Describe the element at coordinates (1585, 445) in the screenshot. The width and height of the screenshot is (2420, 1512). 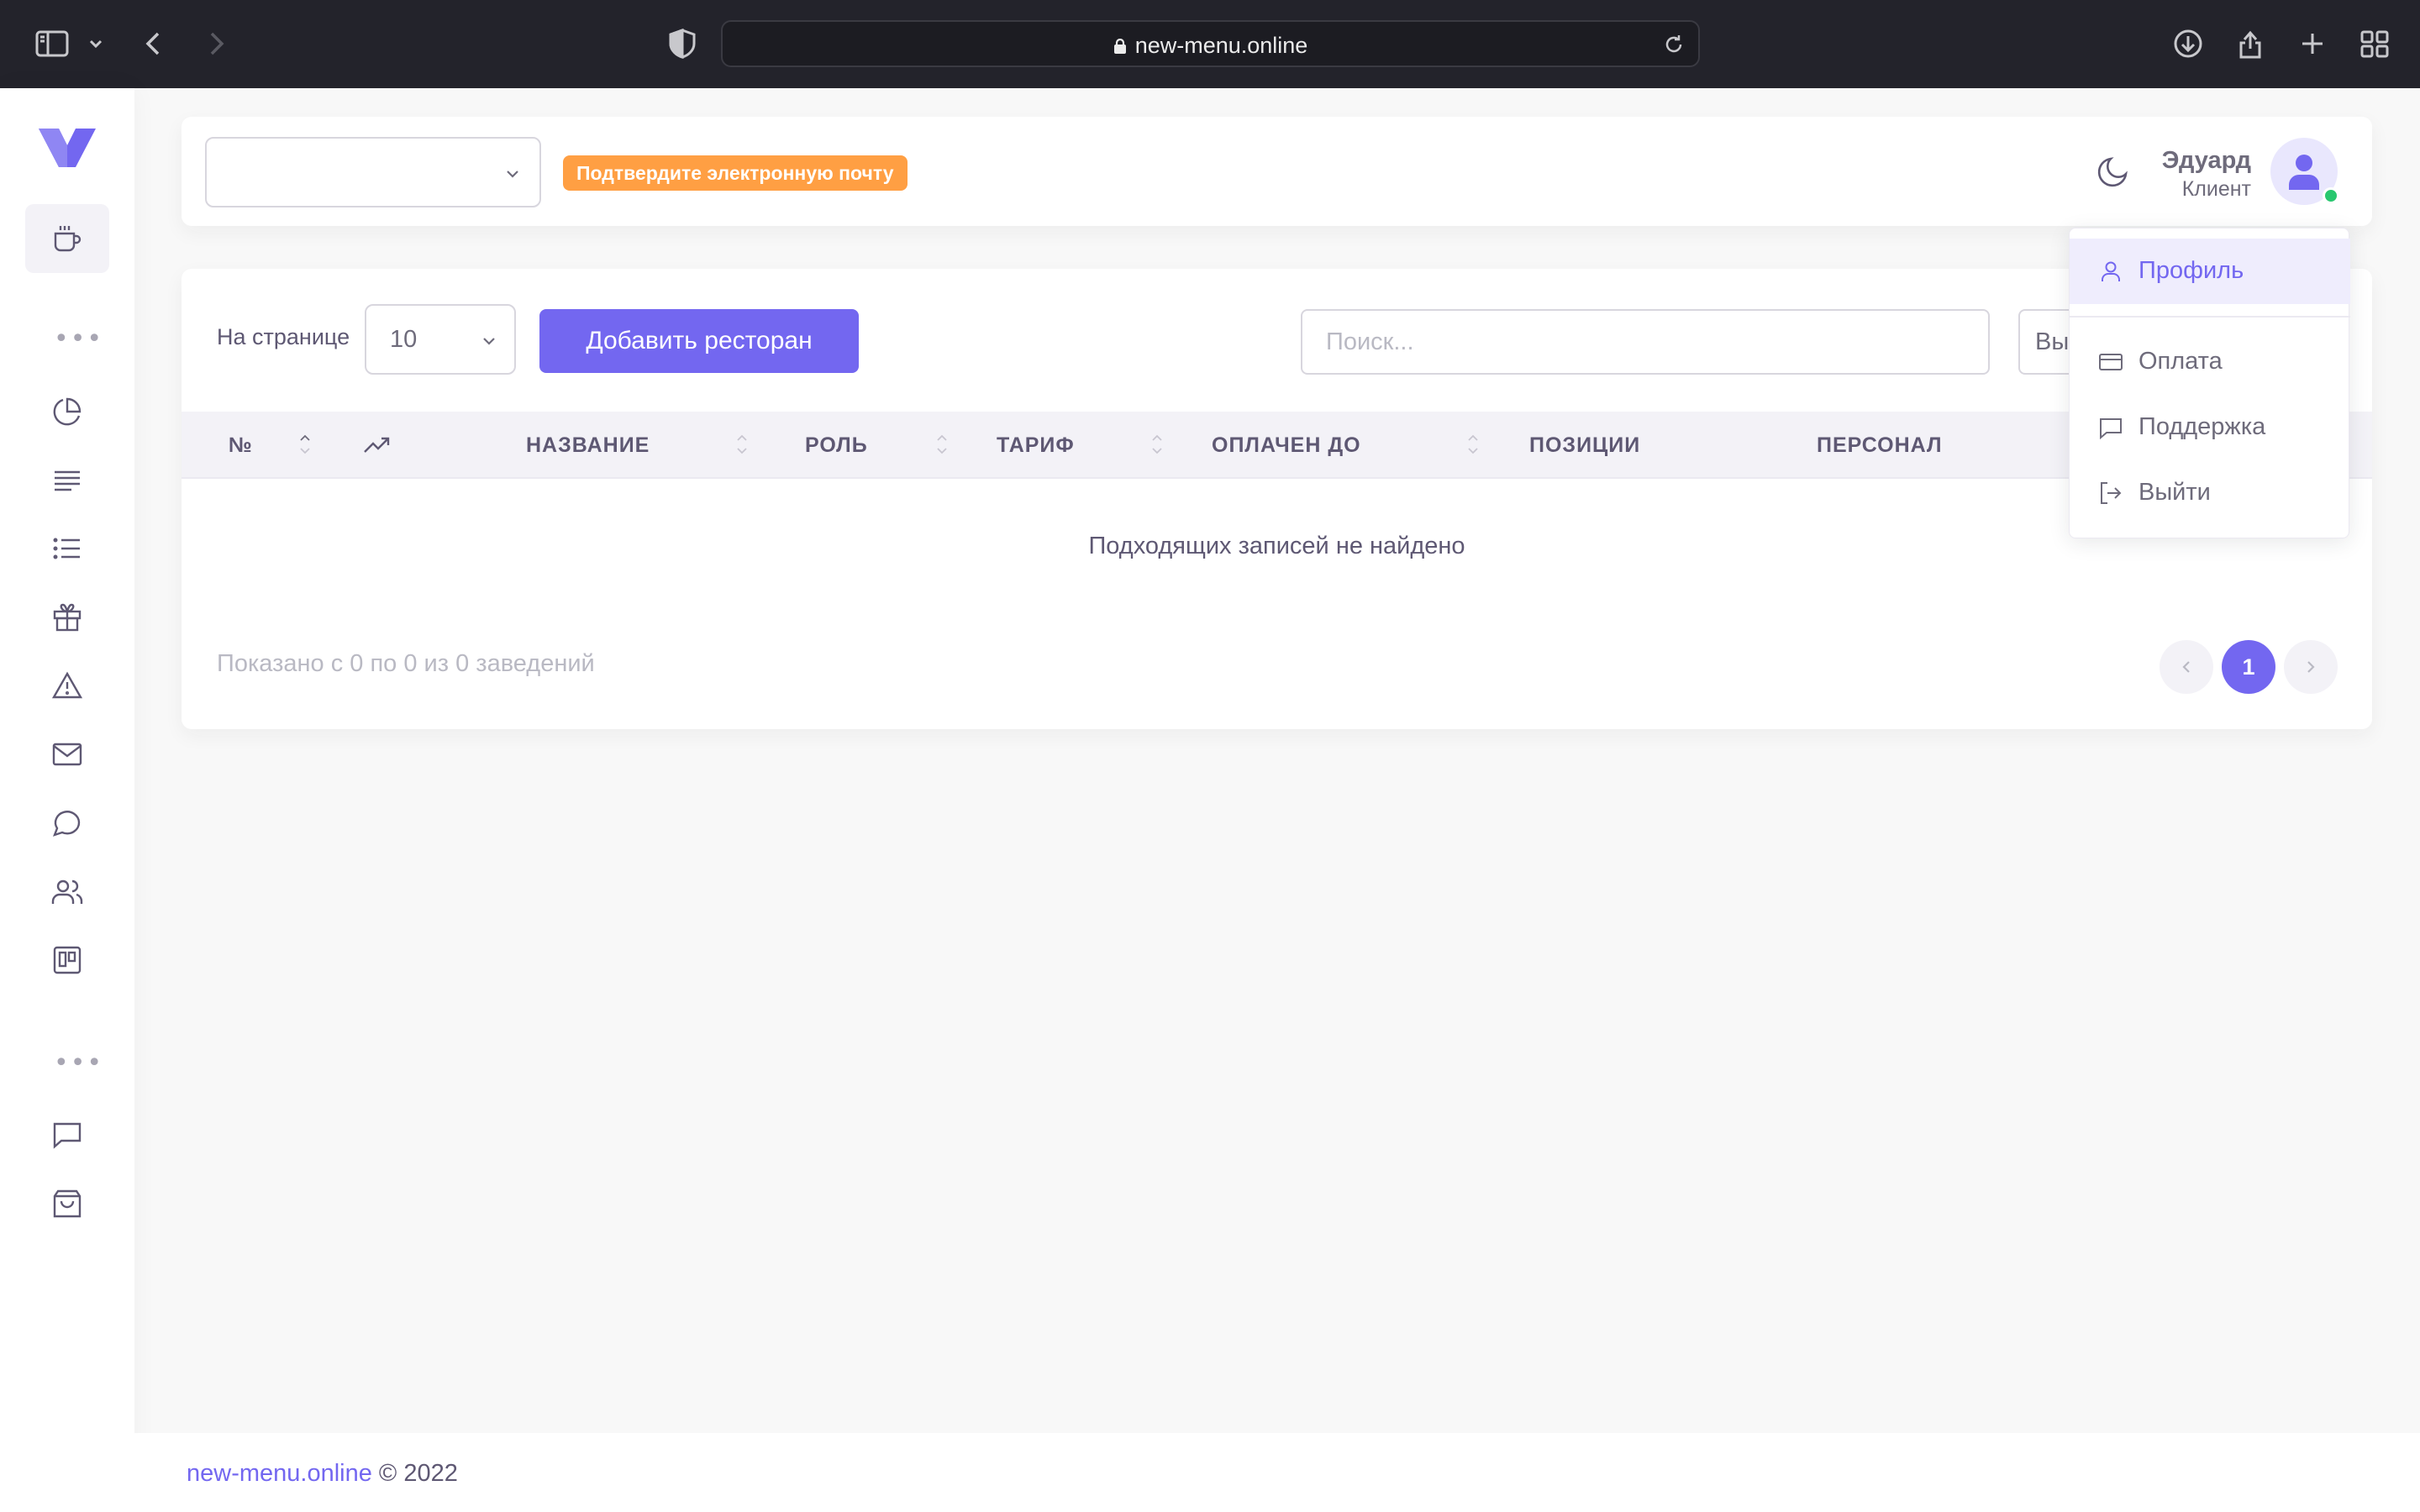
I see `column-header-items: ПОЗИЦИИ` at that location.